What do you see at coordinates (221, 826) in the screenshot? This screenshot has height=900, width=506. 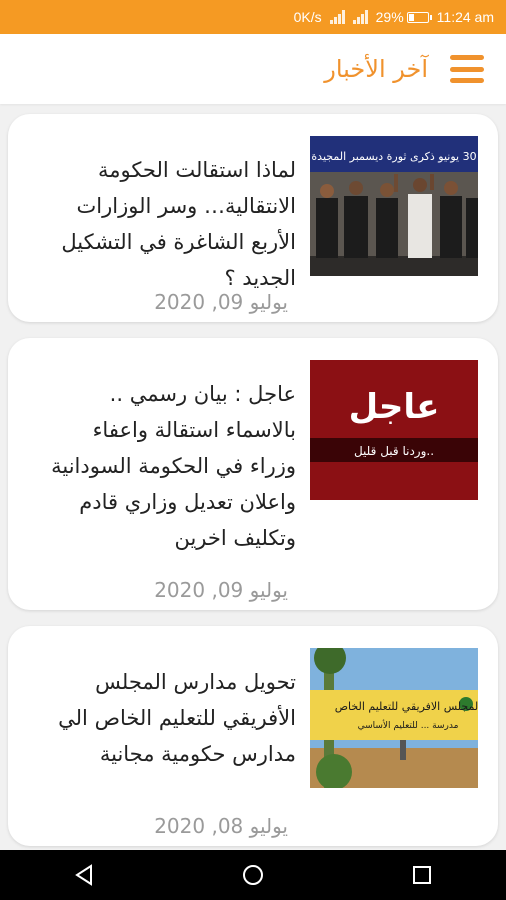 I see `article-date: يوليو 08, 2020` at bounding box center [221, 826].